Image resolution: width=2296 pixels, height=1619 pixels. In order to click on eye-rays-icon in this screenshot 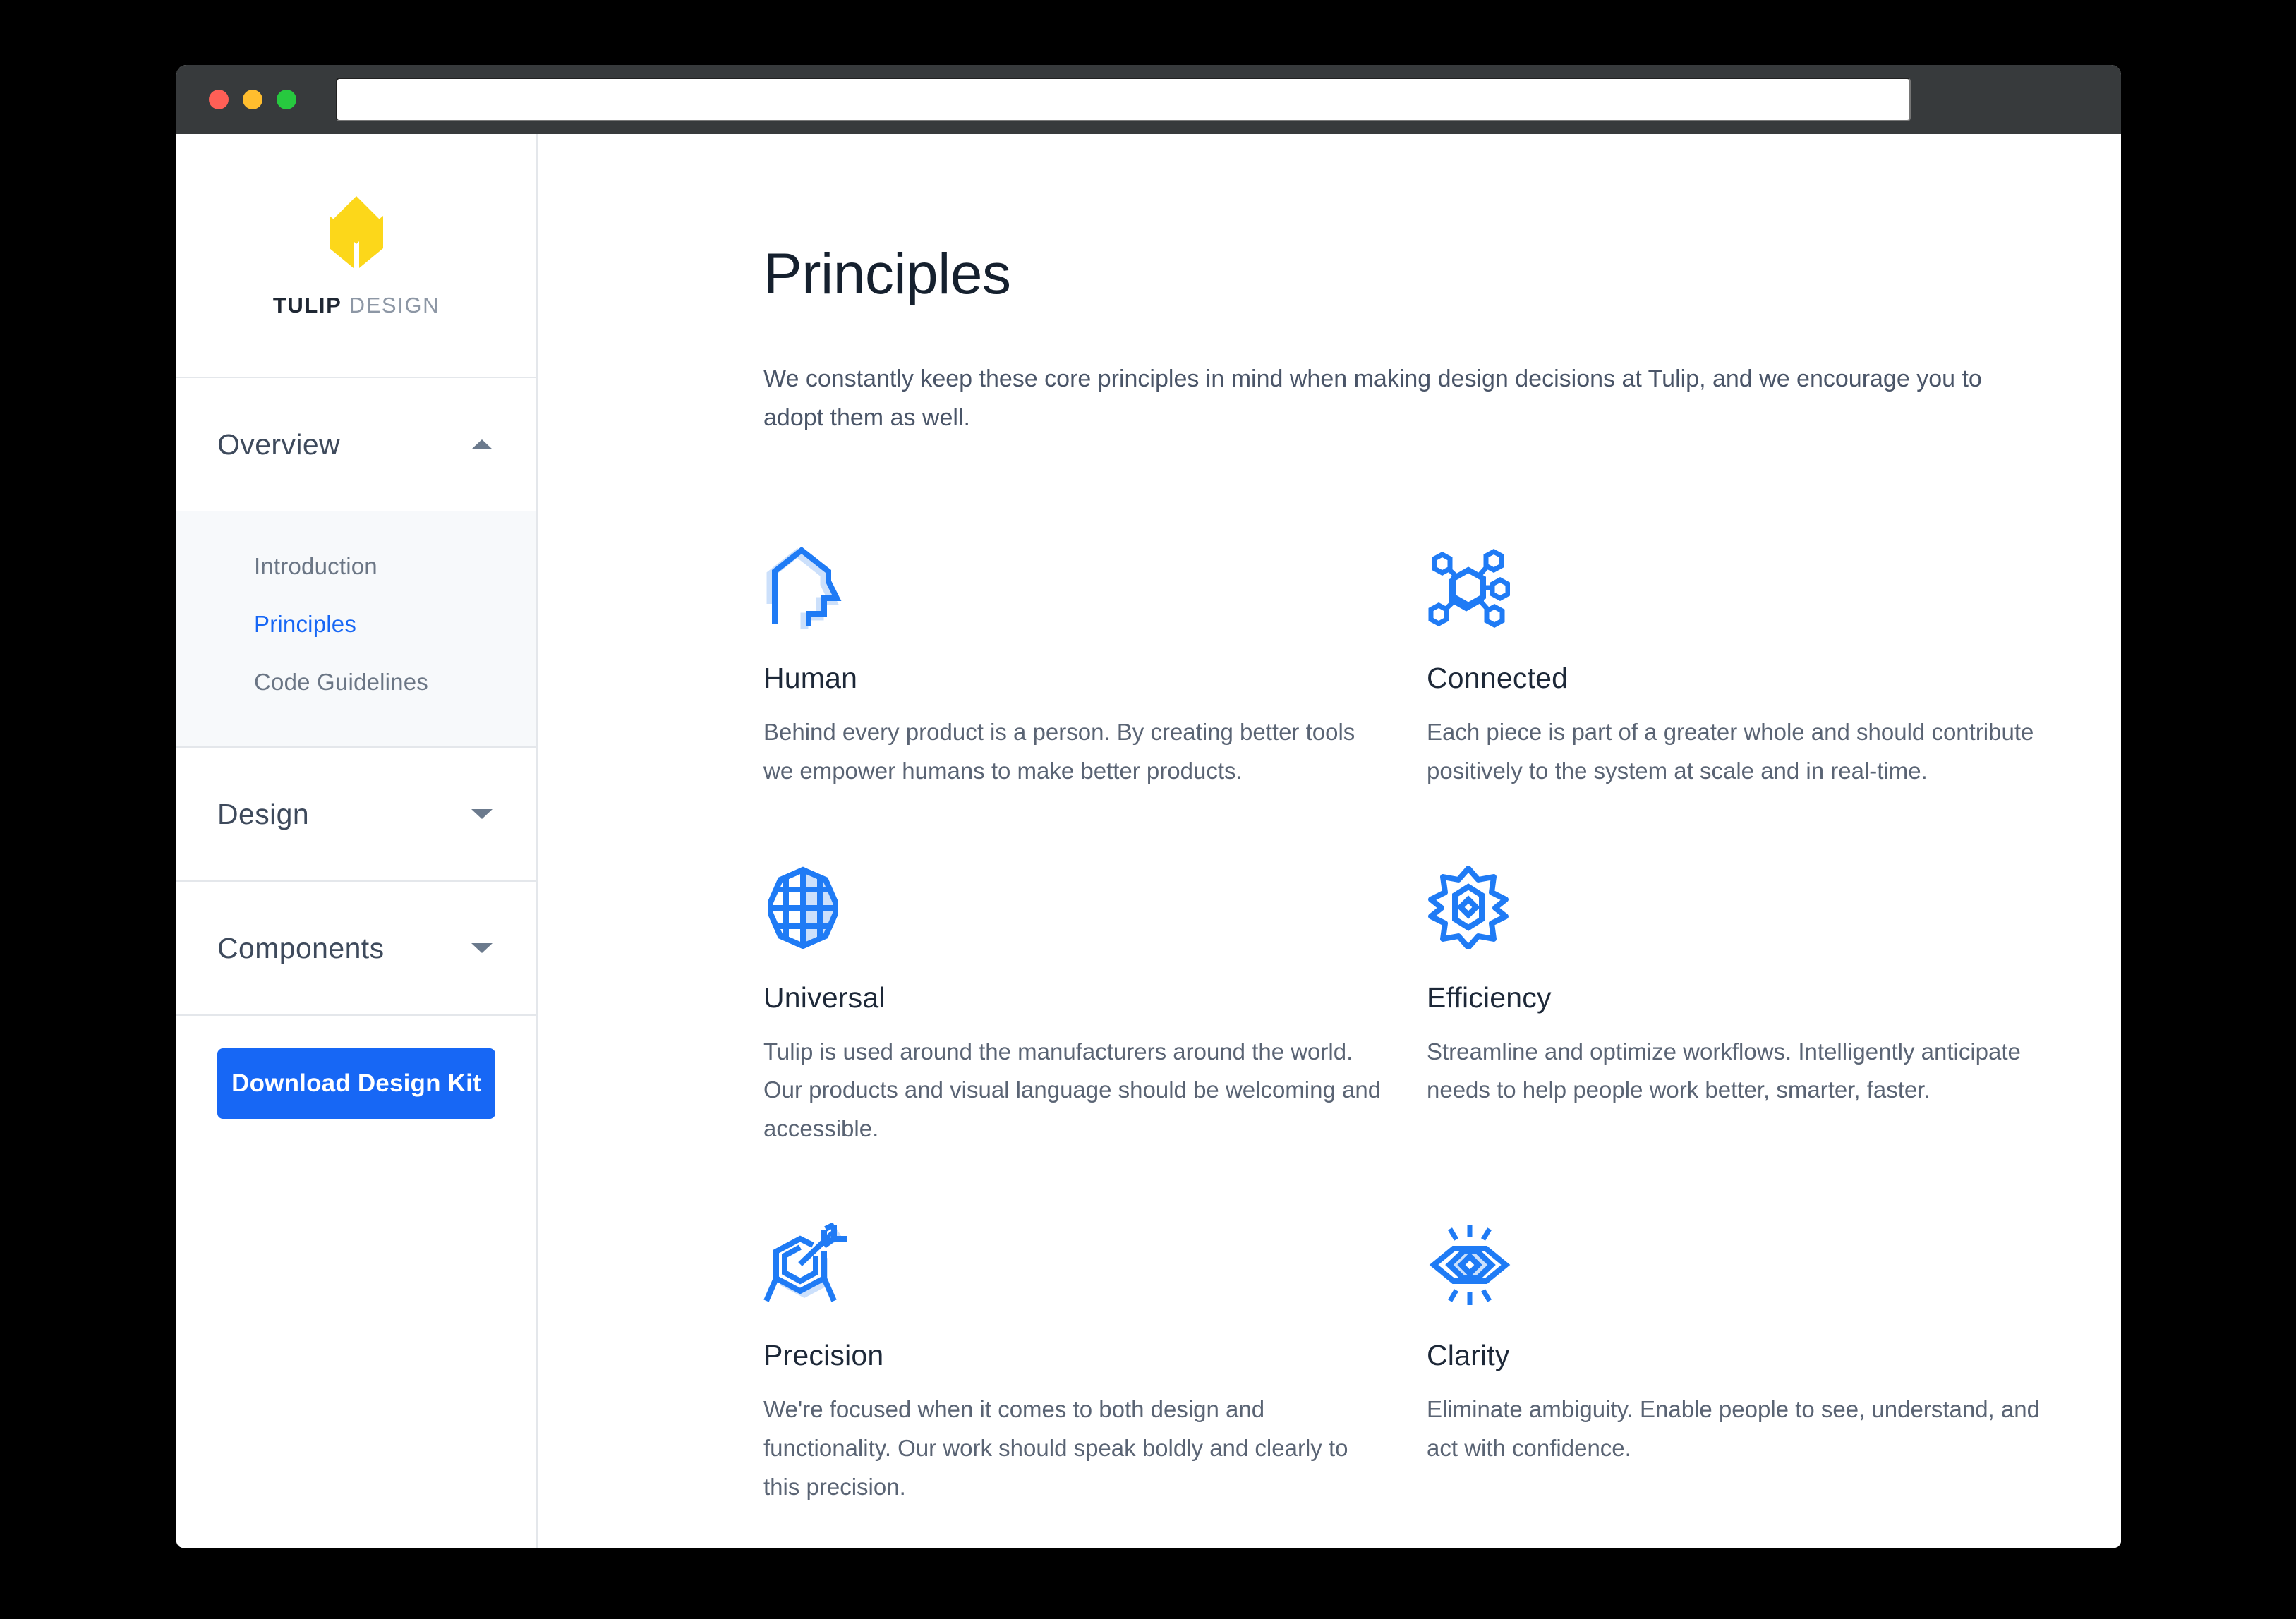, I will do `click(1737, 1264)`.